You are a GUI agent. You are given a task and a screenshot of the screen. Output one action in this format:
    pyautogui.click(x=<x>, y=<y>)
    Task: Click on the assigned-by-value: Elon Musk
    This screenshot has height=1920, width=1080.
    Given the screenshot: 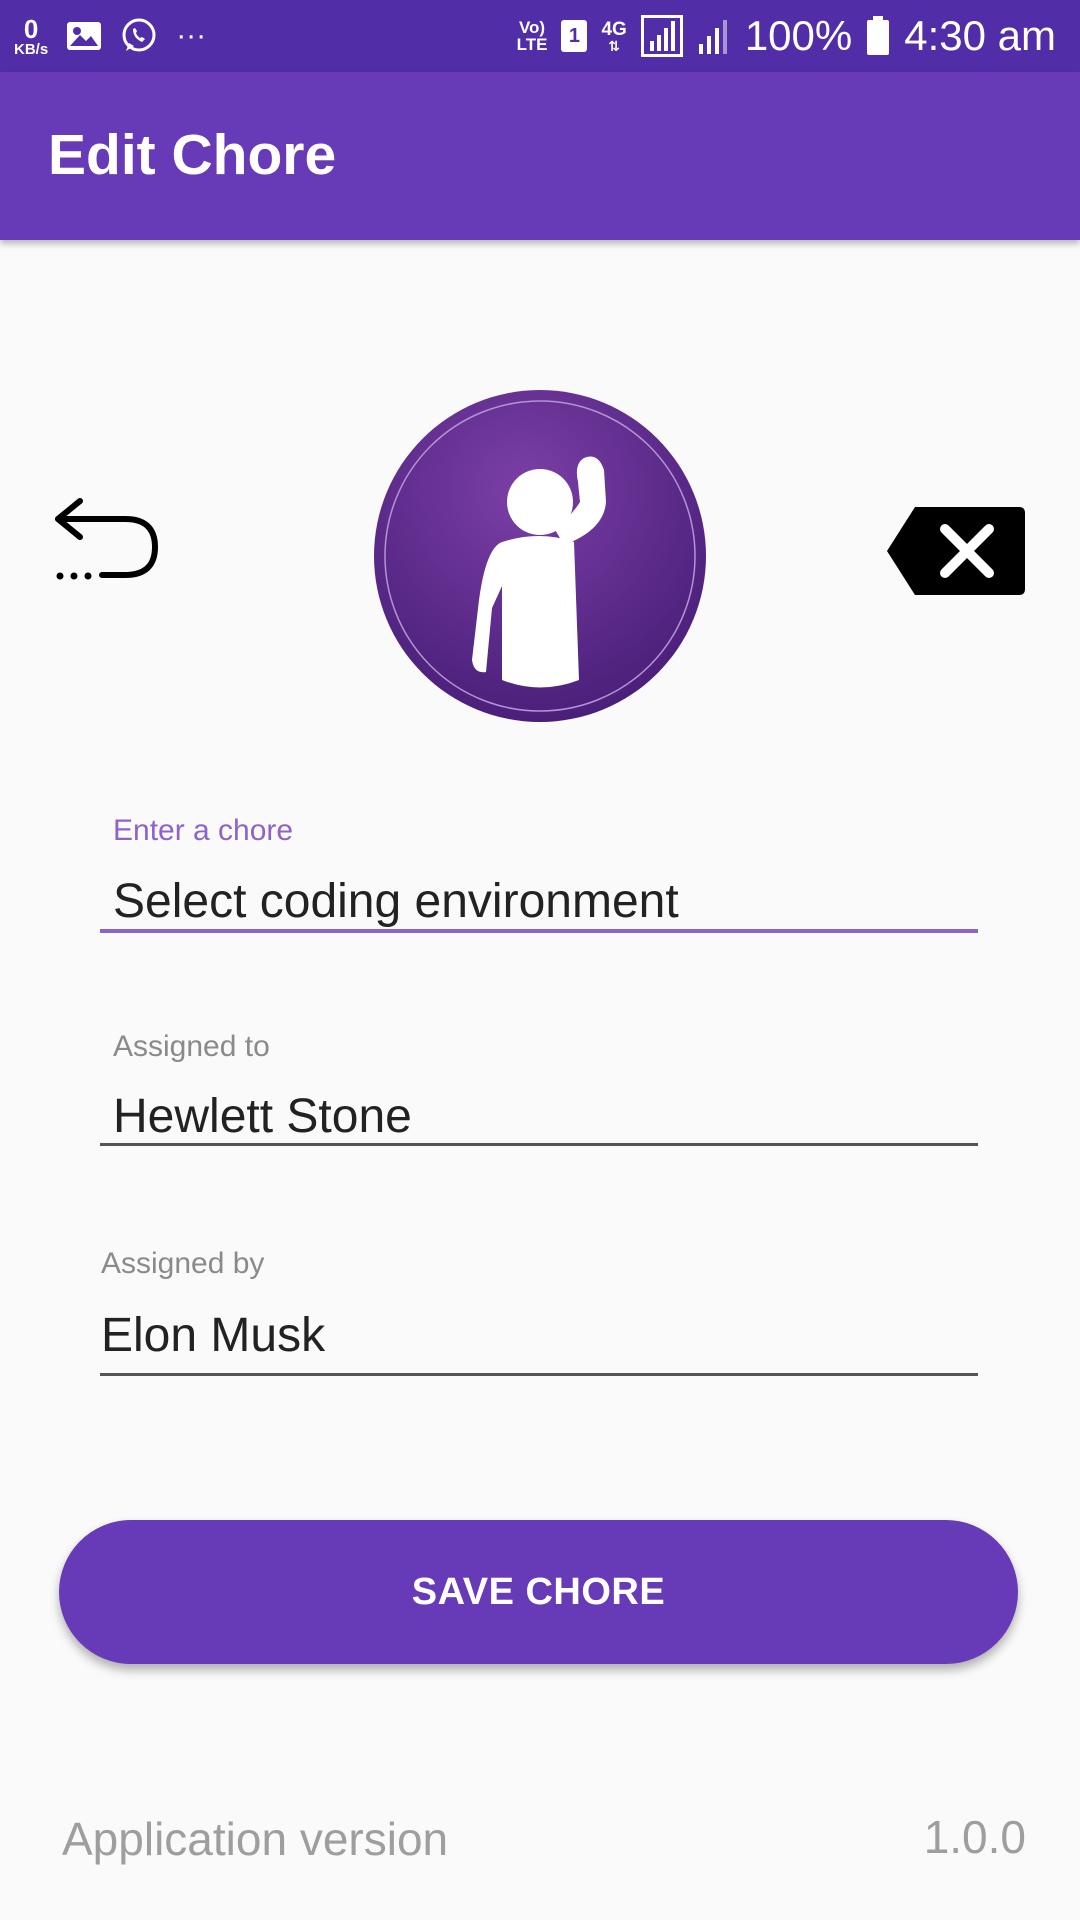 What is the action you would take?
    pyautogui.click(x=213, y=1335)
    